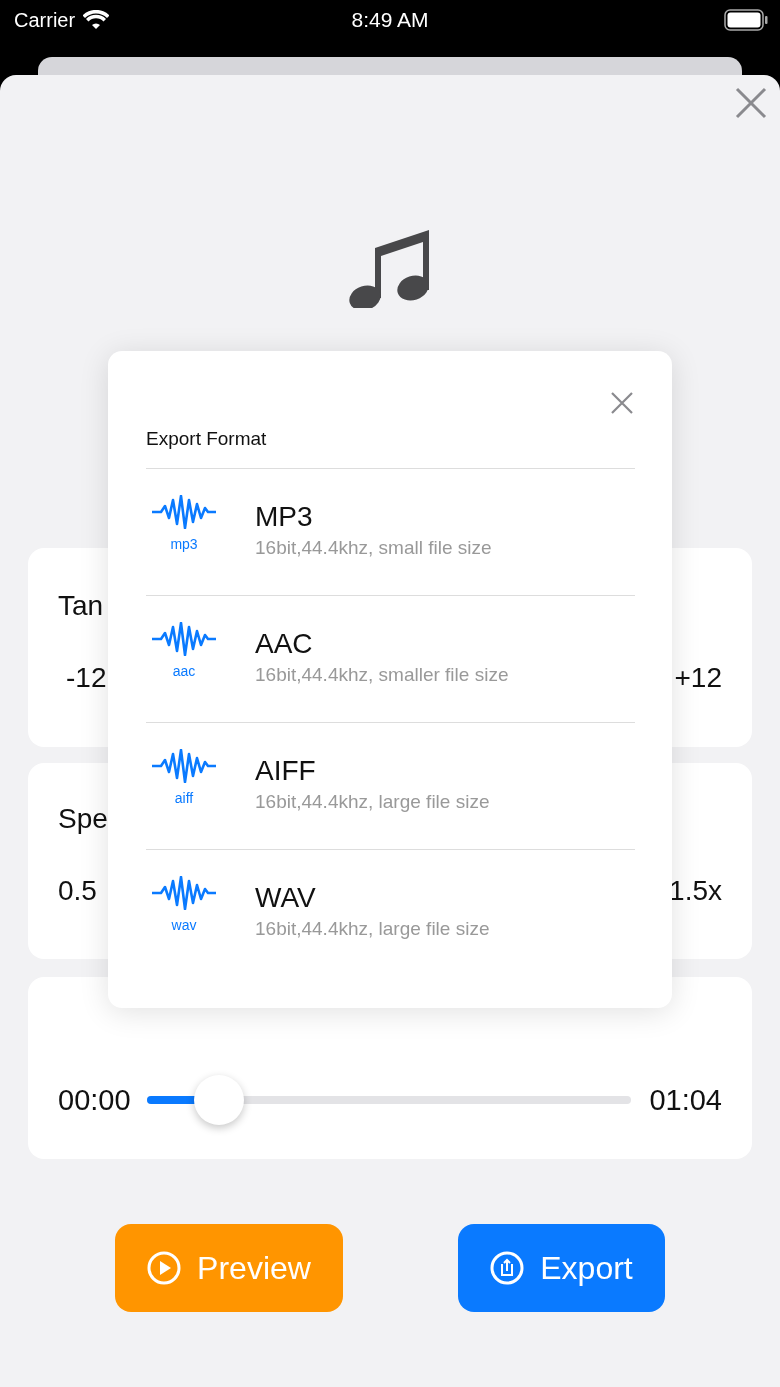  I want to click on format-option: wav WAV 16bit,44.4khz, large file size, so click(390, 913).